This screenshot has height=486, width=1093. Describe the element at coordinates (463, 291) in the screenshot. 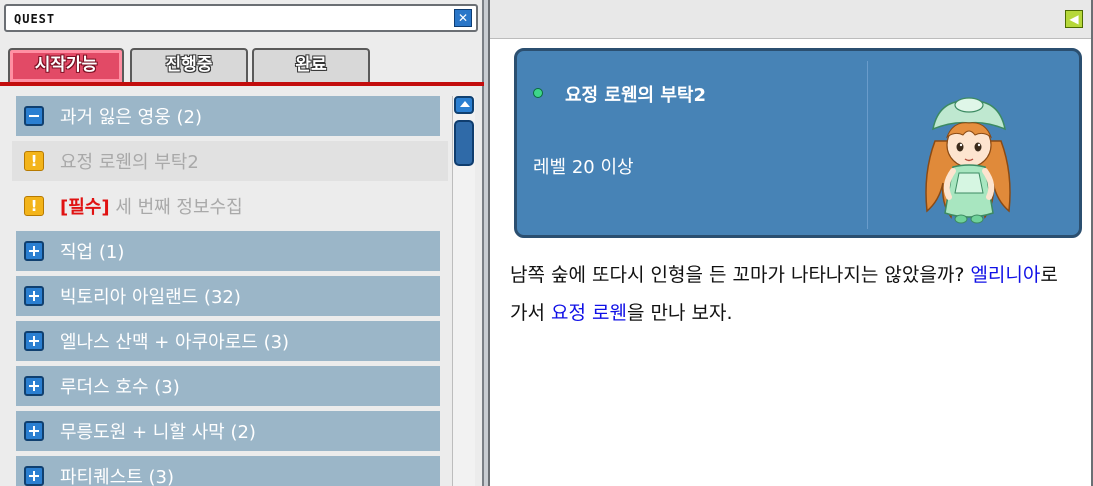

I see `list-scrollbar` at that location.